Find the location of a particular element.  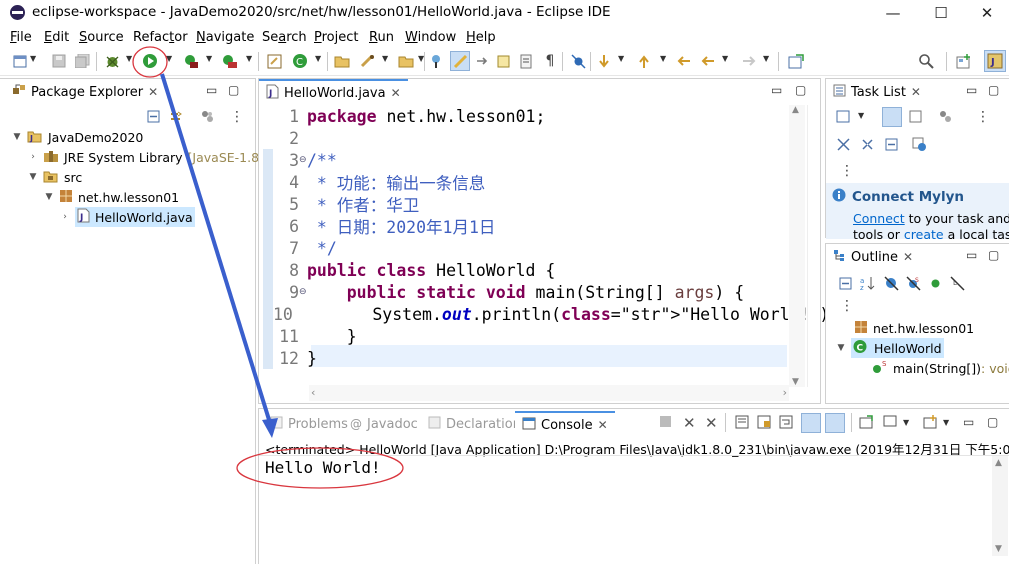

task-list-tab: Task List ✕ is located at coordinates (877, 92).